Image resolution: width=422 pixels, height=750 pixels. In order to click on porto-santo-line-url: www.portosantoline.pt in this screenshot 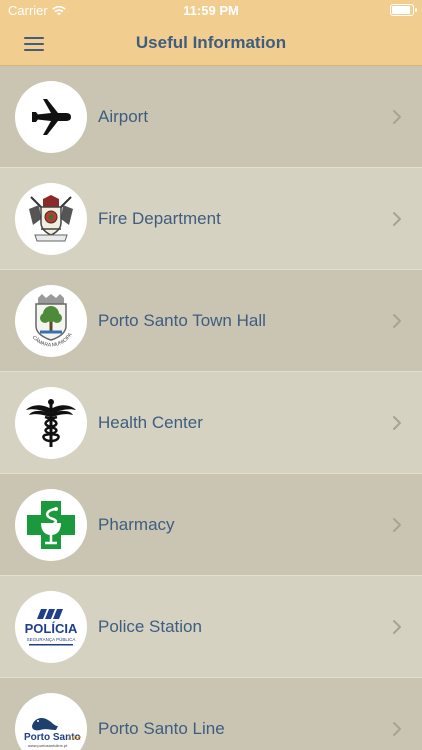, I will do `click(48, 745)`.